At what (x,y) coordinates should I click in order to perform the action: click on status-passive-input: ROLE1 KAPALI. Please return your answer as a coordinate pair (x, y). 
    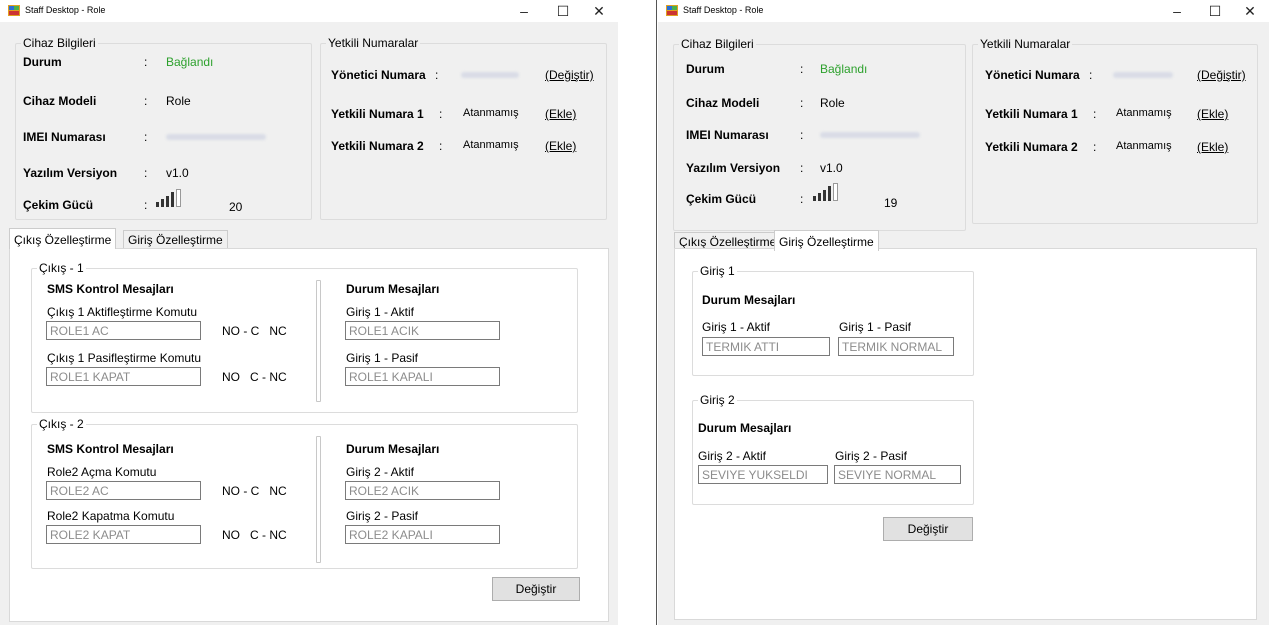
    Looking at the image, I should click on (422, 376).